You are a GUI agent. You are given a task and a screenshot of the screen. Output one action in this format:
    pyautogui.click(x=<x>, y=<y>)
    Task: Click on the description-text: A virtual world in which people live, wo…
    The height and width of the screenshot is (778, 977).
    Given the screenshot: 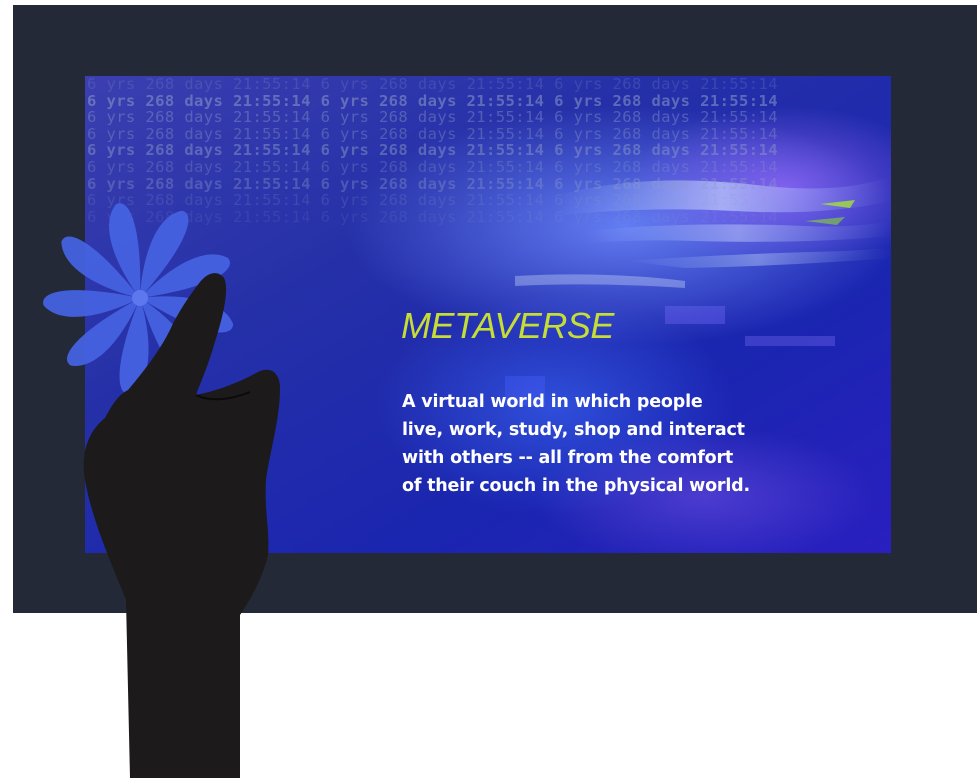 What is the action you would take?
    pyautogui.click(x=576, y=444)
    